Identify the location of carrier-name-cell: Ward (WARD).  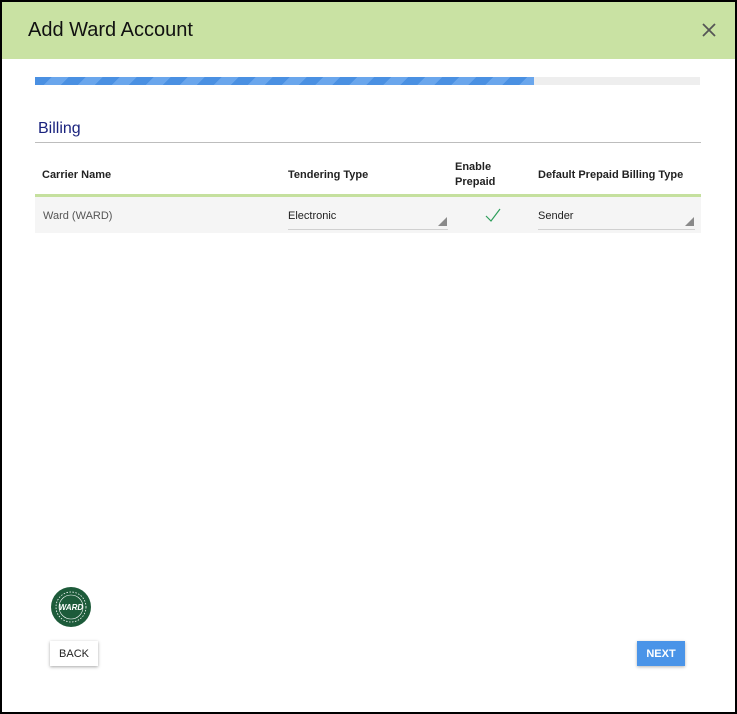
(78, 216).